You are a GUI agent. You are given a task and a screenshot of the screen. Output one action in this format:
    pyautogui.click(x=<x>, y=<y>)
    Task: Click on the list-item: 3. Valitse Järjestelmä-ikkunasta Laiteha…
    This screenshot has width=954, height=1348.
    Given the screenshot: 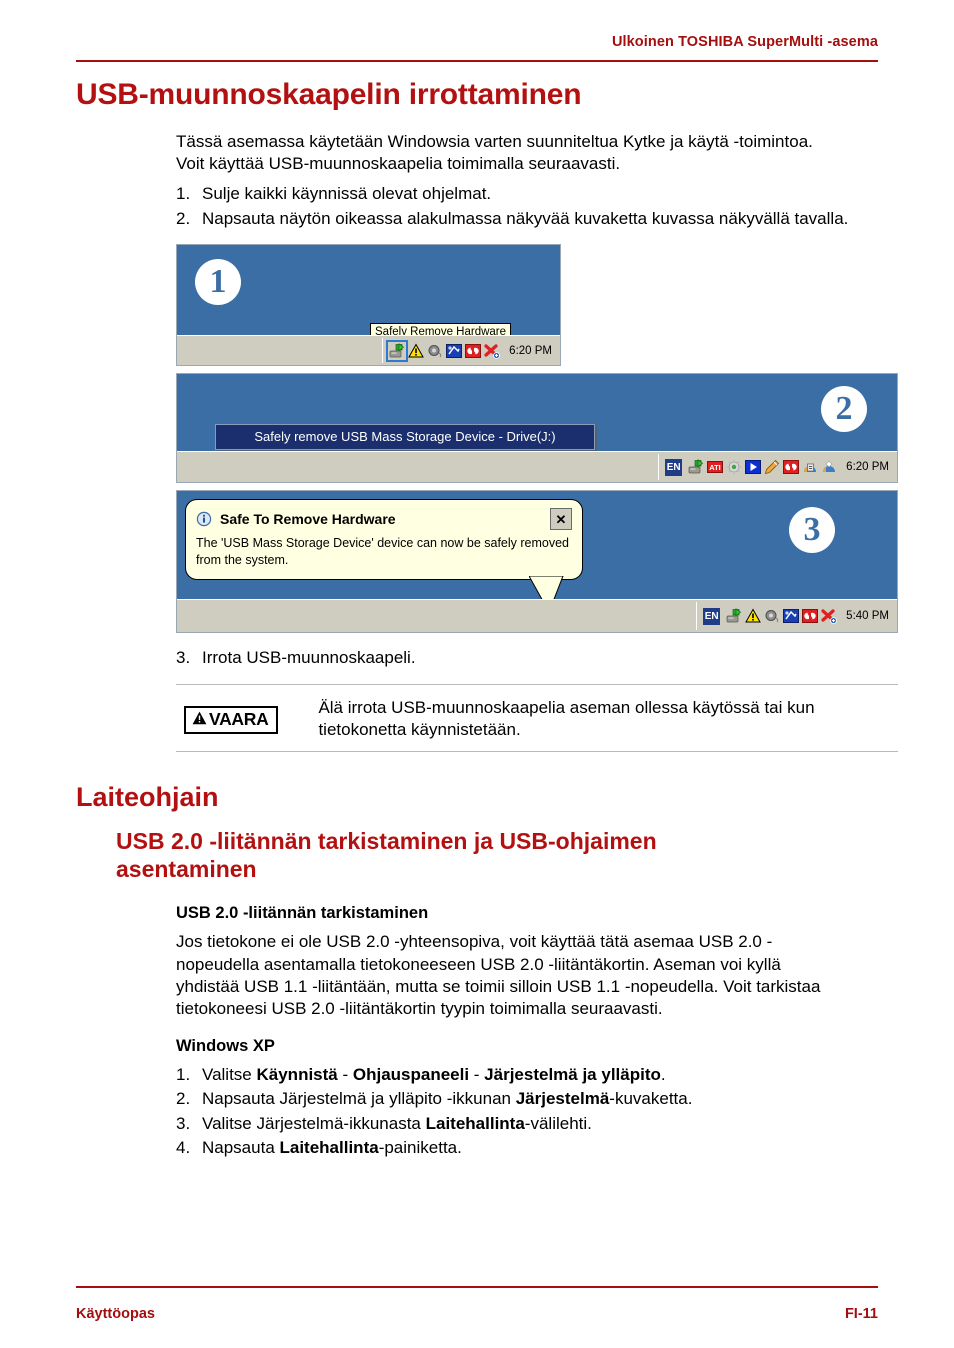 What is the action you would take?
    pyautogui.click(x=516, y=1124)
    